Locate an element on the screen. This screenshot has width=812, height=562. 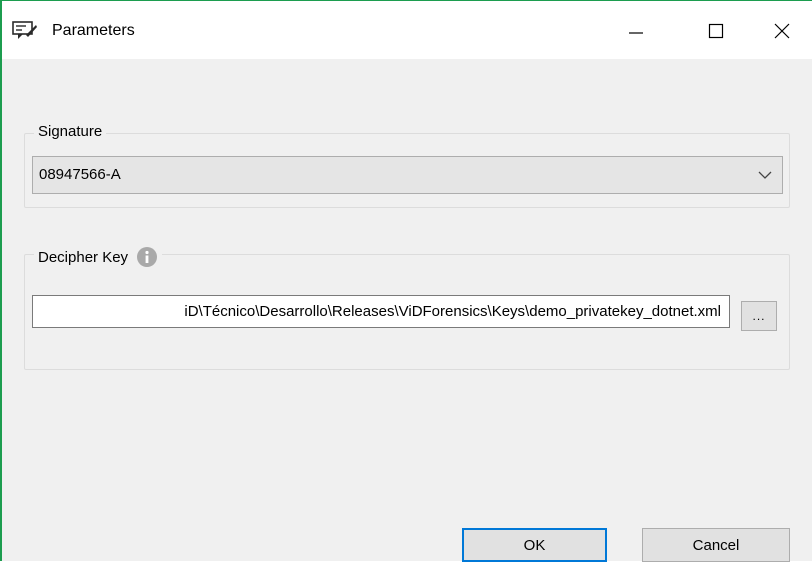
info-icon is located at coordinates (147, 257).